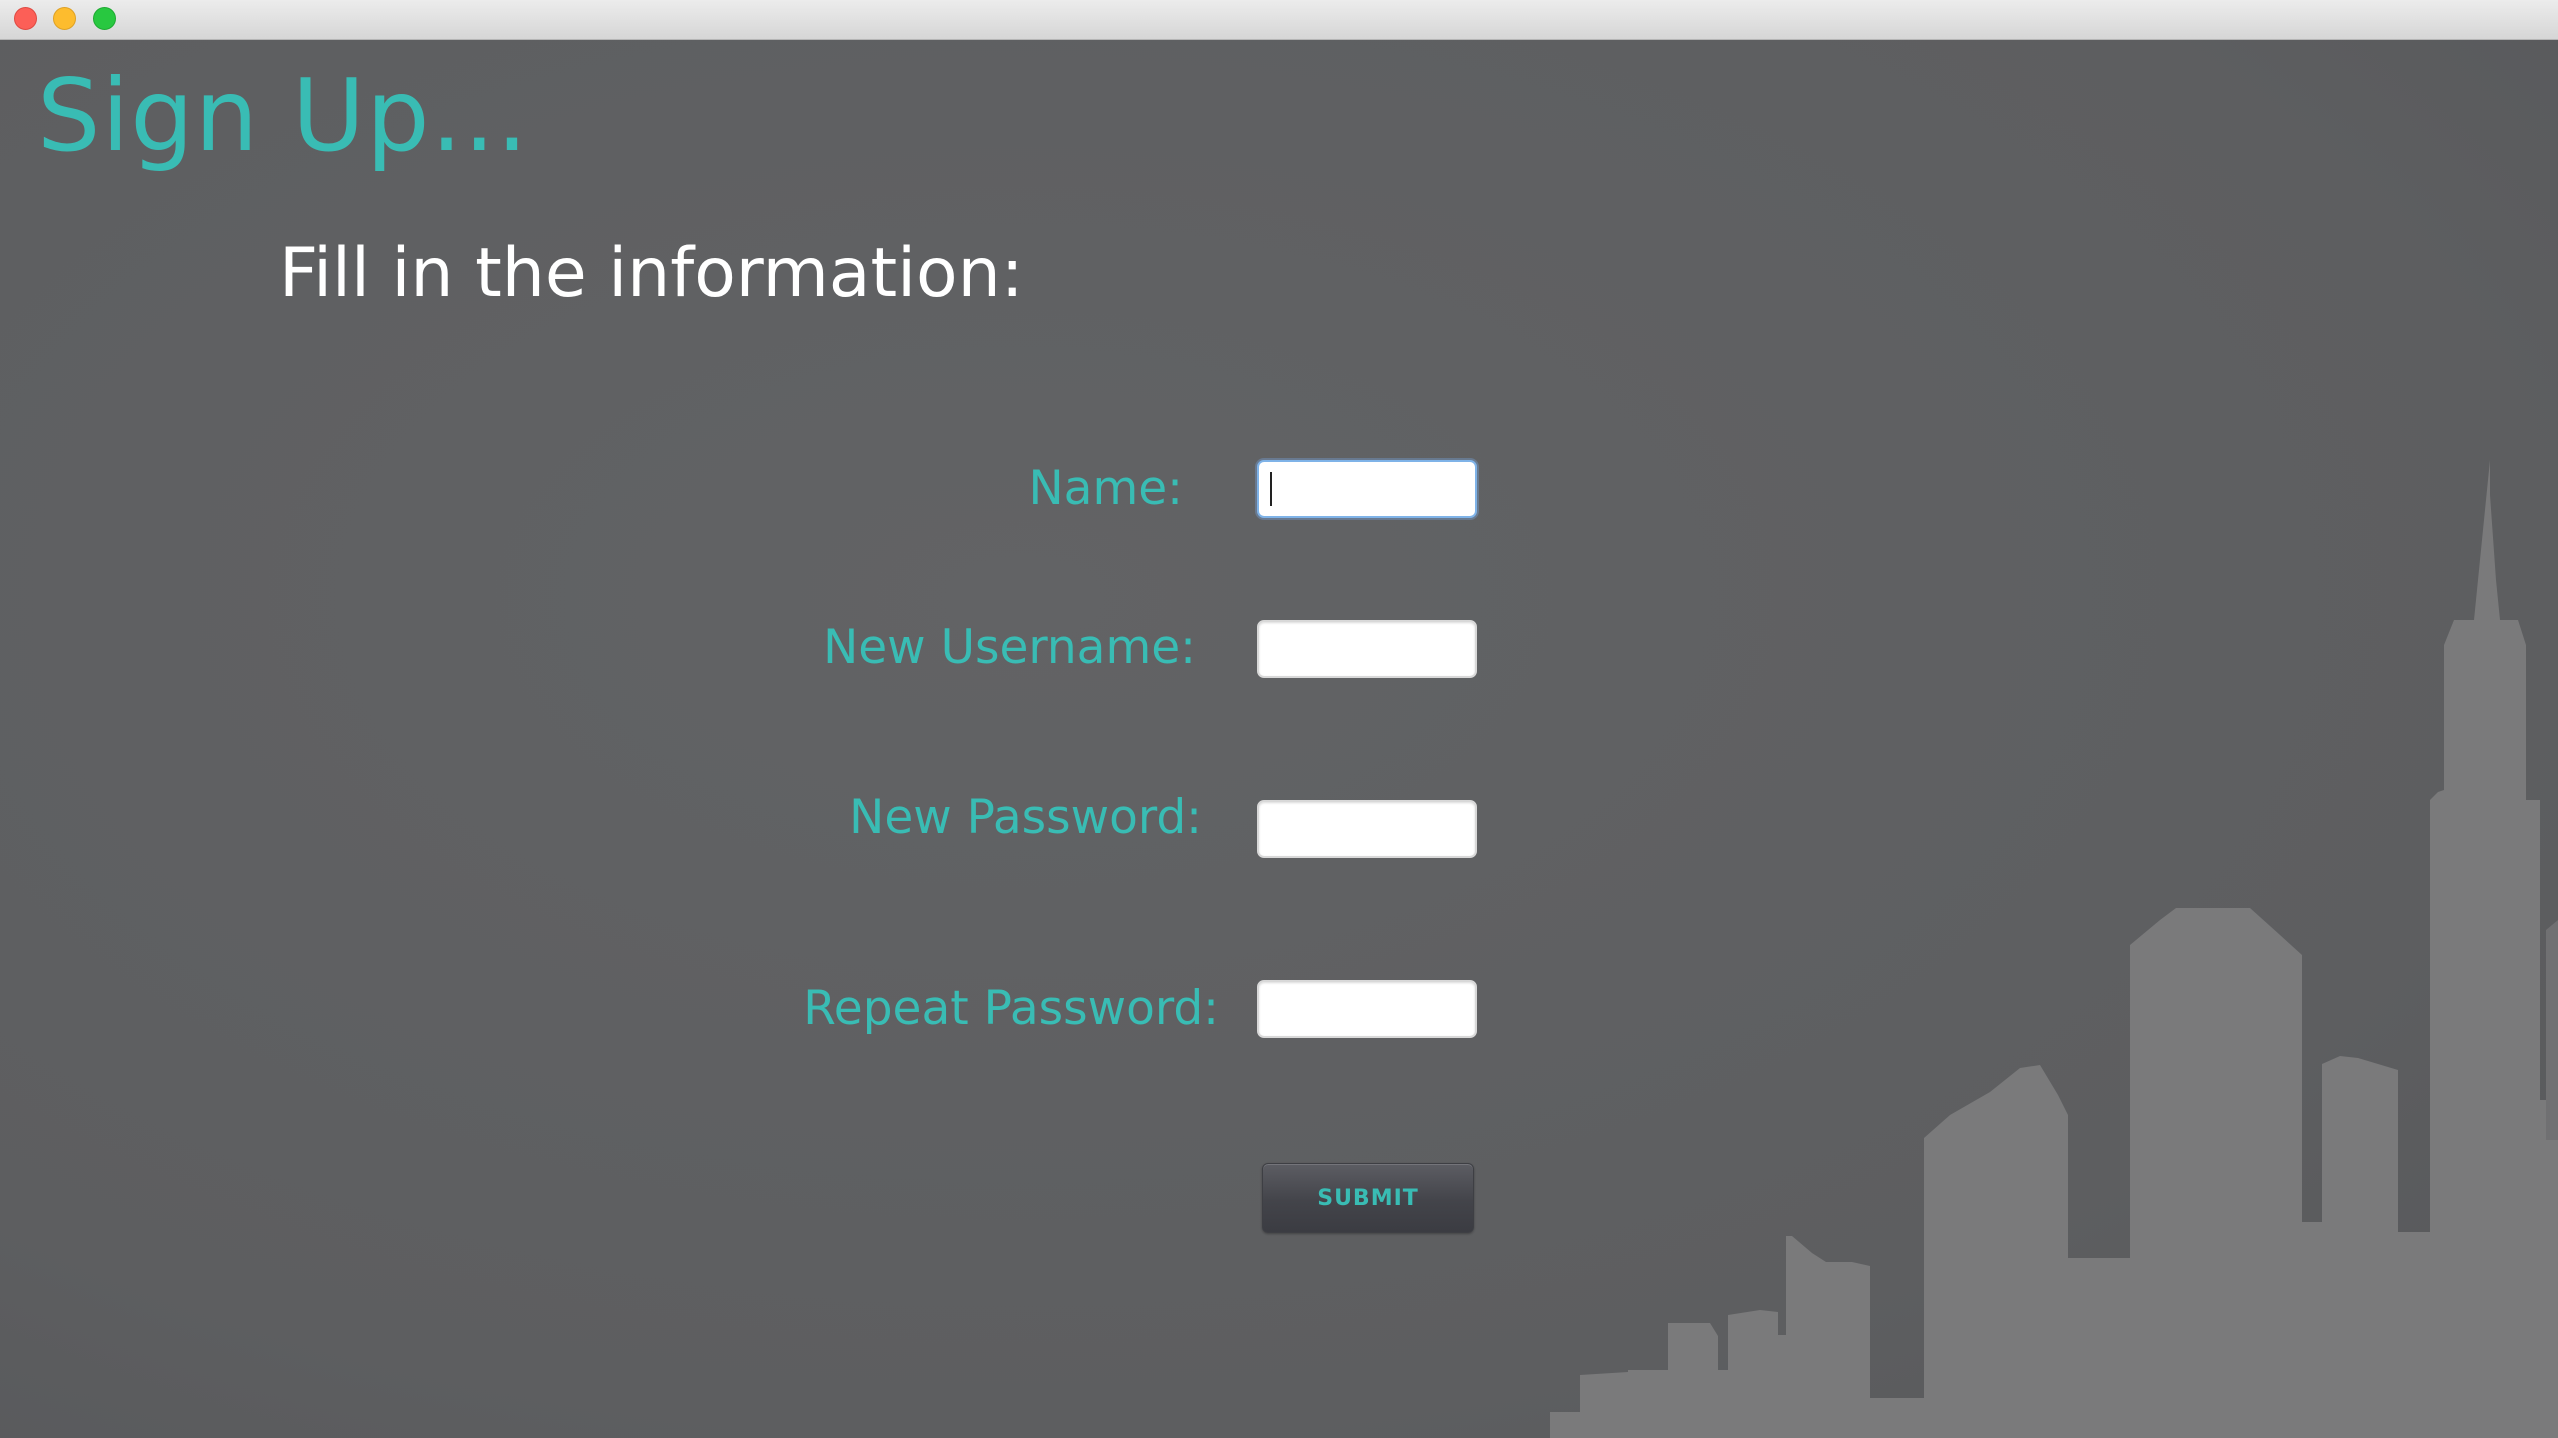 Image resolution: width=2558 pixels, height=1438 pixels. Describe the element at coordinates (651, 273) in the screenshot. I see `form-instructions: Fill in the information:` at that location.